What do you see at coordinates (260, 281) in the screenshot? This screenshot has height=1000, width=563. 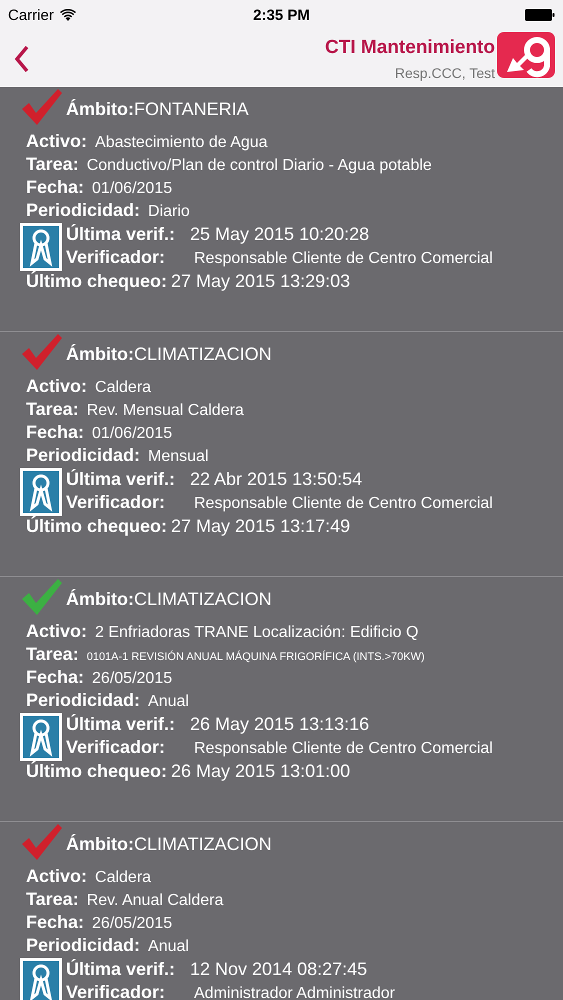 I see `field-value: 27 May 2015 13:29:03` at bounding box center [260, 281].